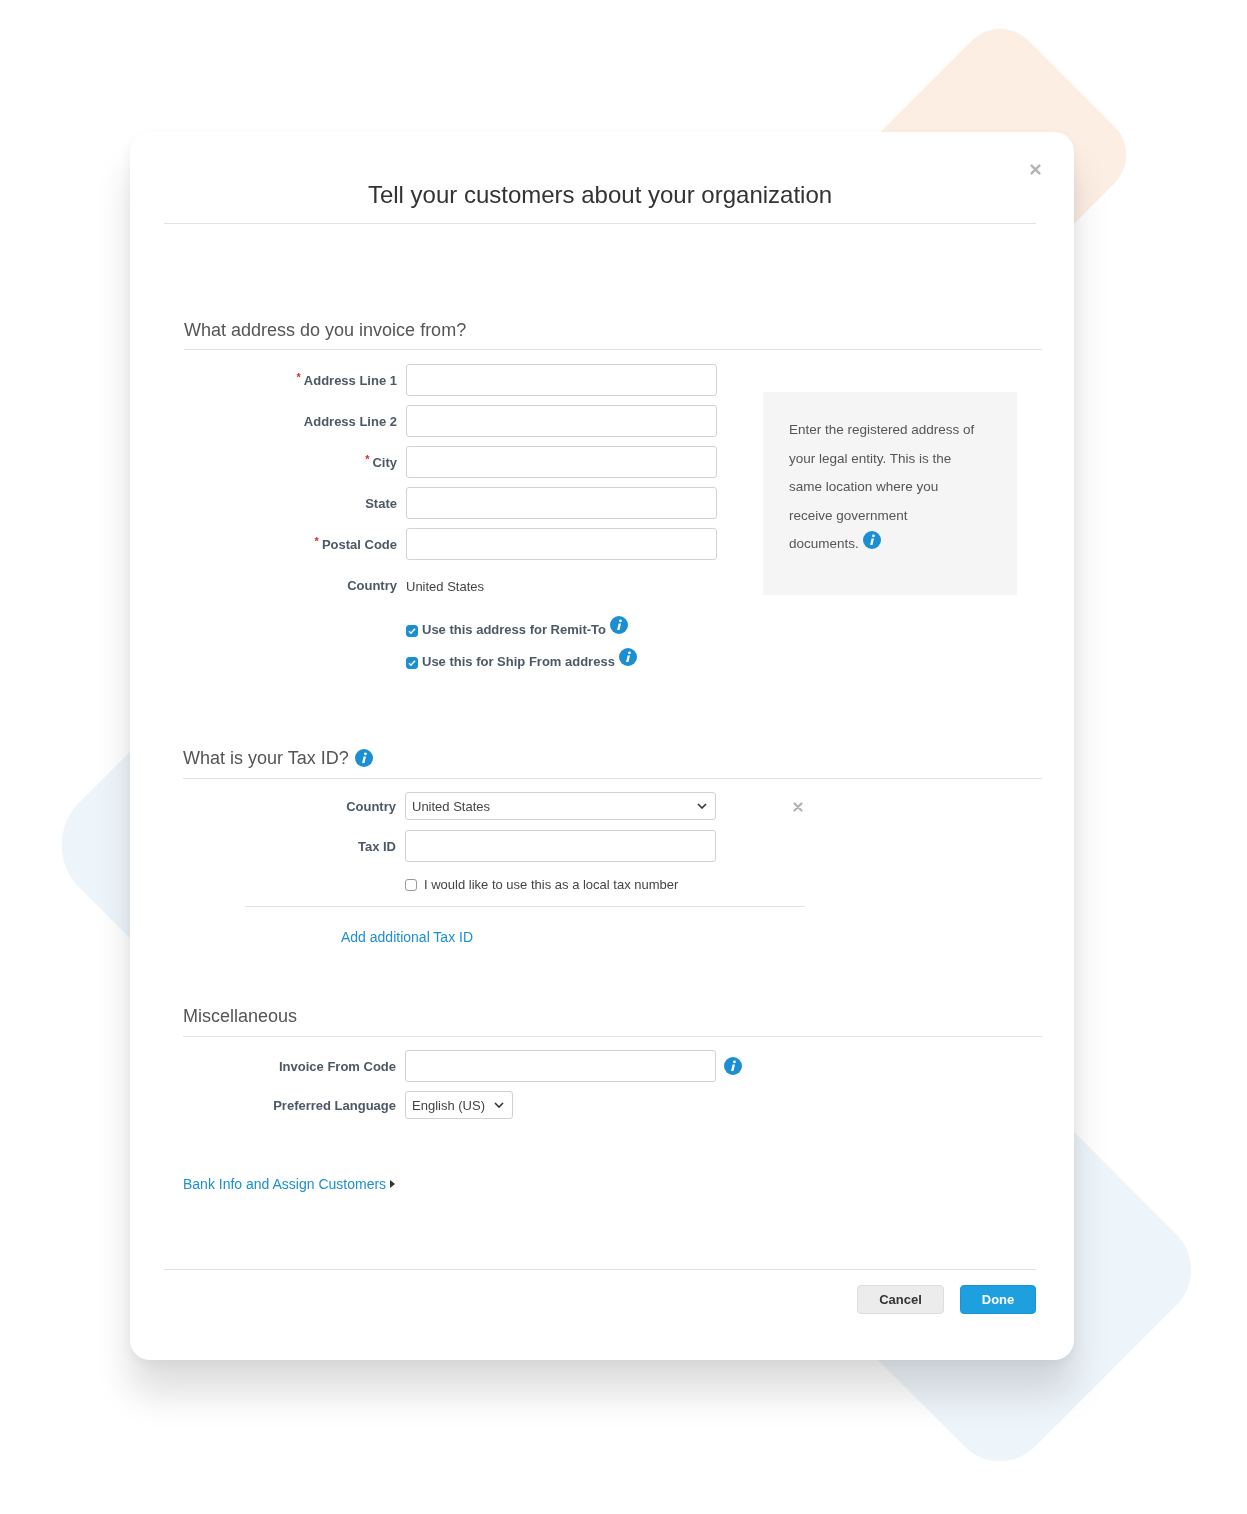  Describe the element at coordinates (337, 1066) in the screenshot. I see `field-label: Invoice From Code` at that location.